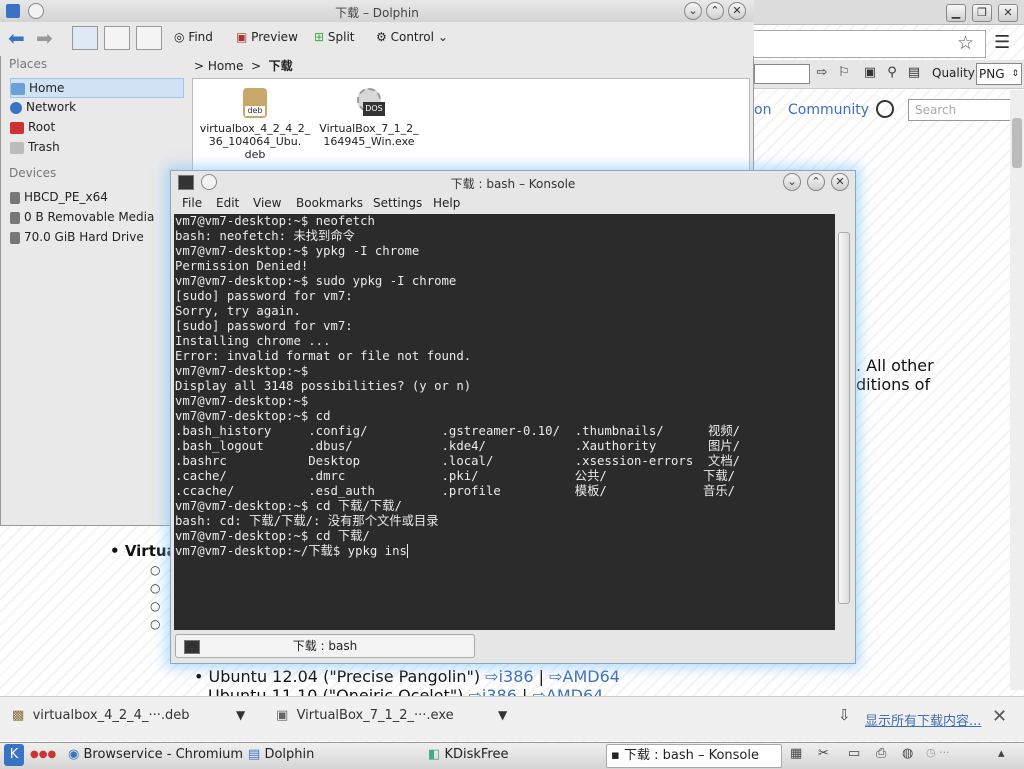 The width and height of the screenshot is (1024, 769). What do you see at coordinates (844, 715) in the screenshot?
I see `download-arrow-icon: ⇩` at bounding box center [844, 715].